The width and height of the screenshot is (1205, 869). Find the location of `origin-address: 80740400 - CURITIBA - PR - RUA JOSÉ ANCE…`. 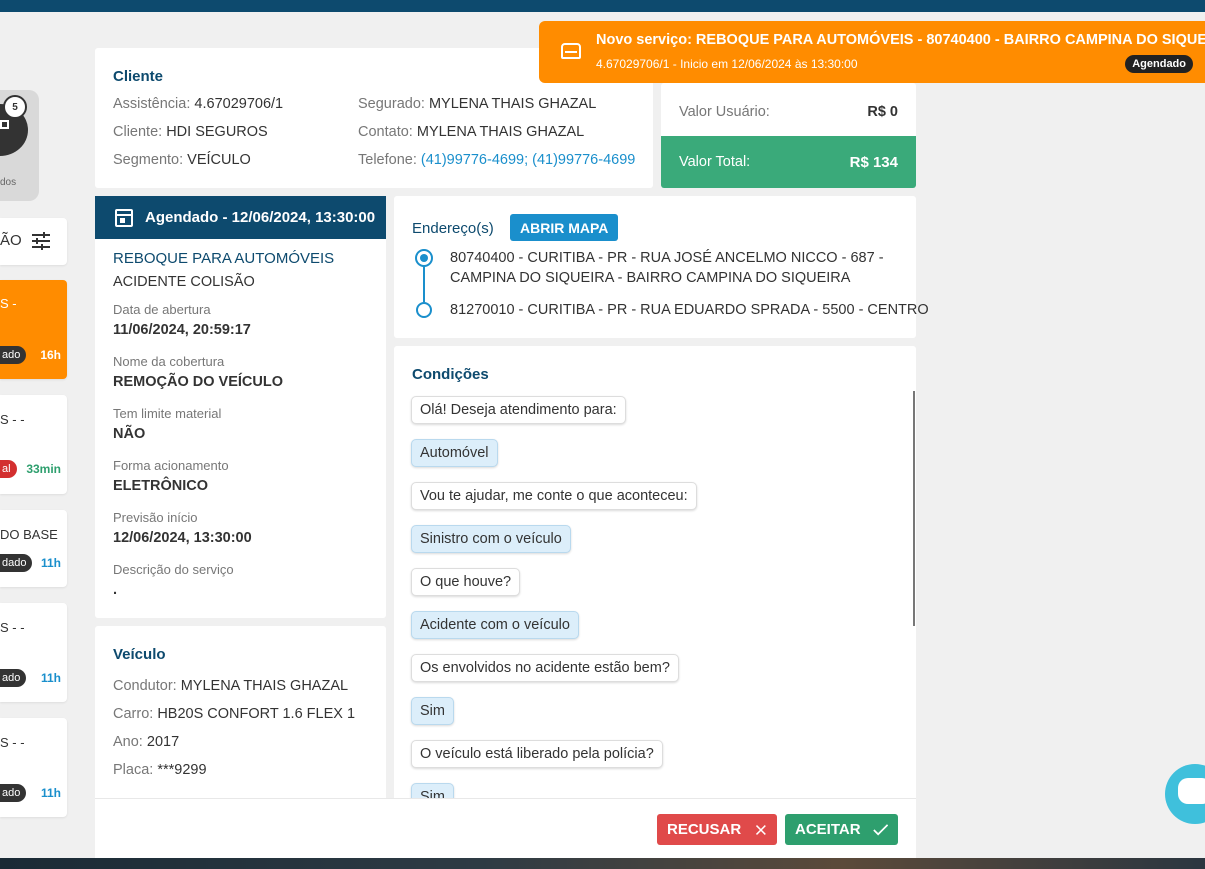

origin-address: 80740400 - CURITIBA - PR - RUA JOSÉ ANCE… is located at coordinates (667, 268).